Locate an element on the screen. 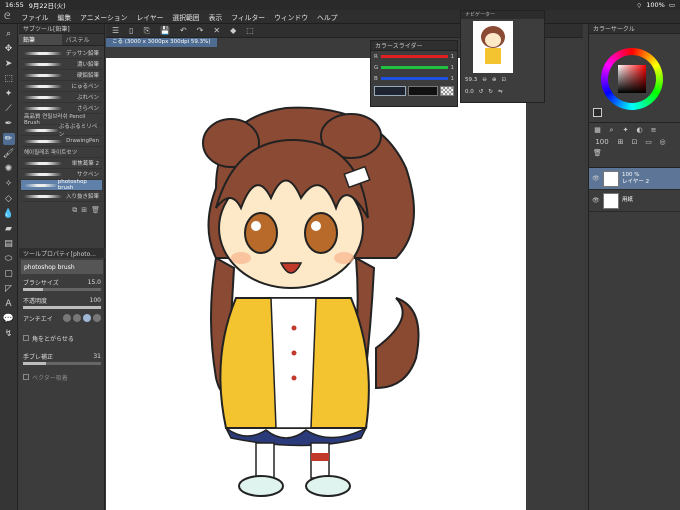  brush-tool-icon: 🖌 is located at coordinates (9, 154).